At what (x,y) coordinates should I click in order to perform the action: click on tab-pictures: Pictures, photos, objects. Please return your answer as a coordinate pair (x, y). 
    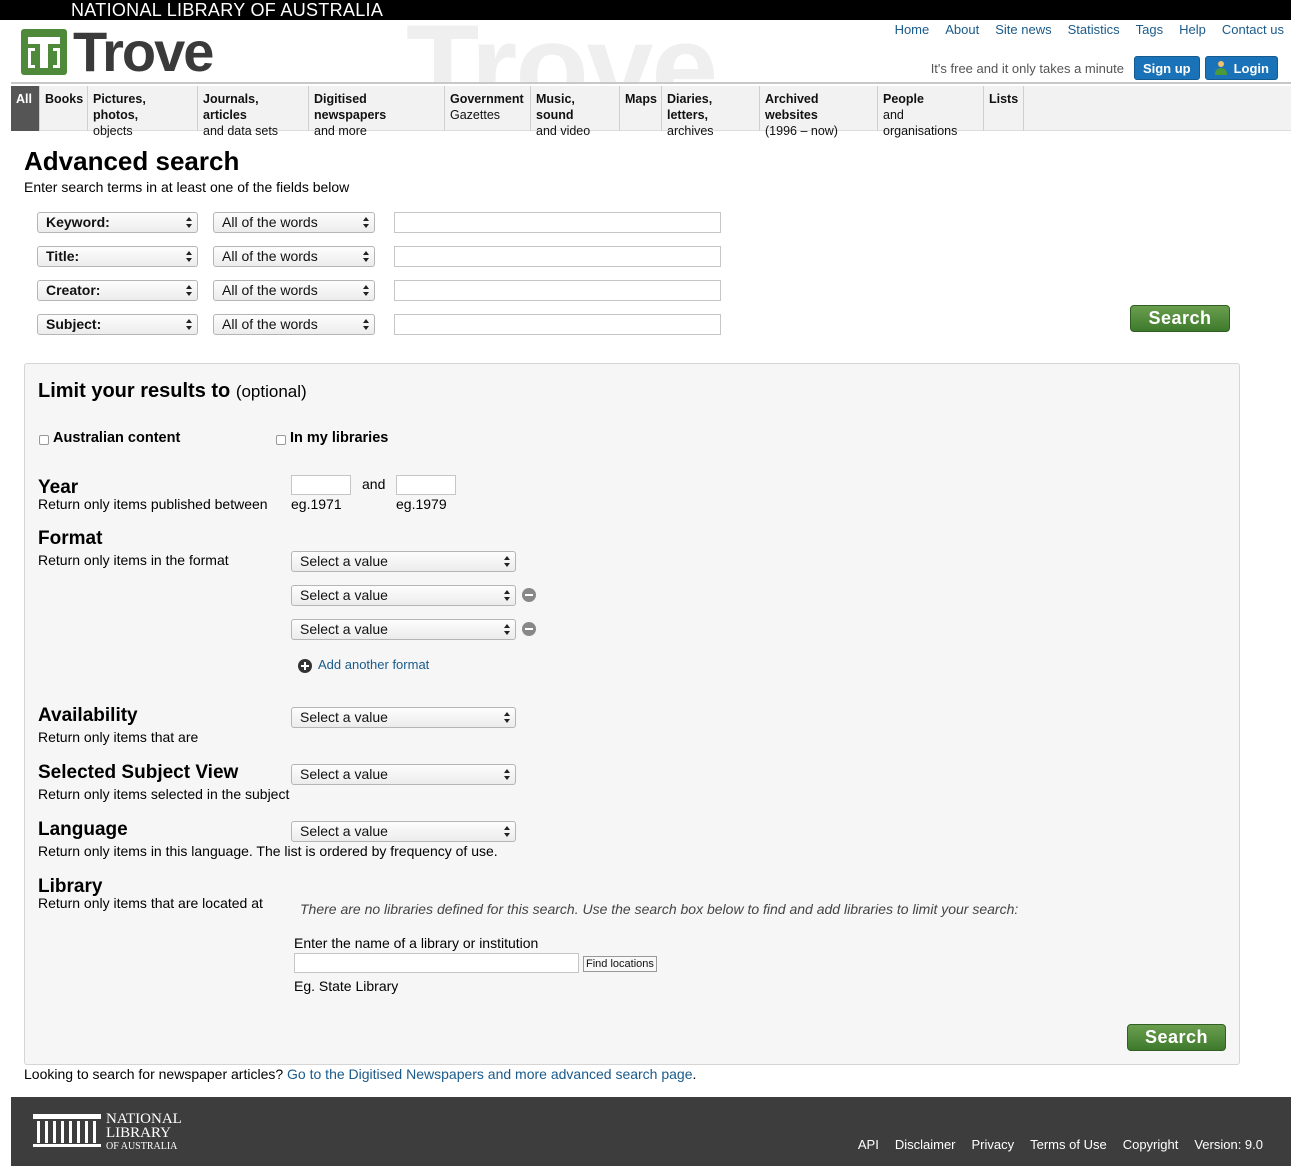
    Looking at the image, I should click on (143, 112).